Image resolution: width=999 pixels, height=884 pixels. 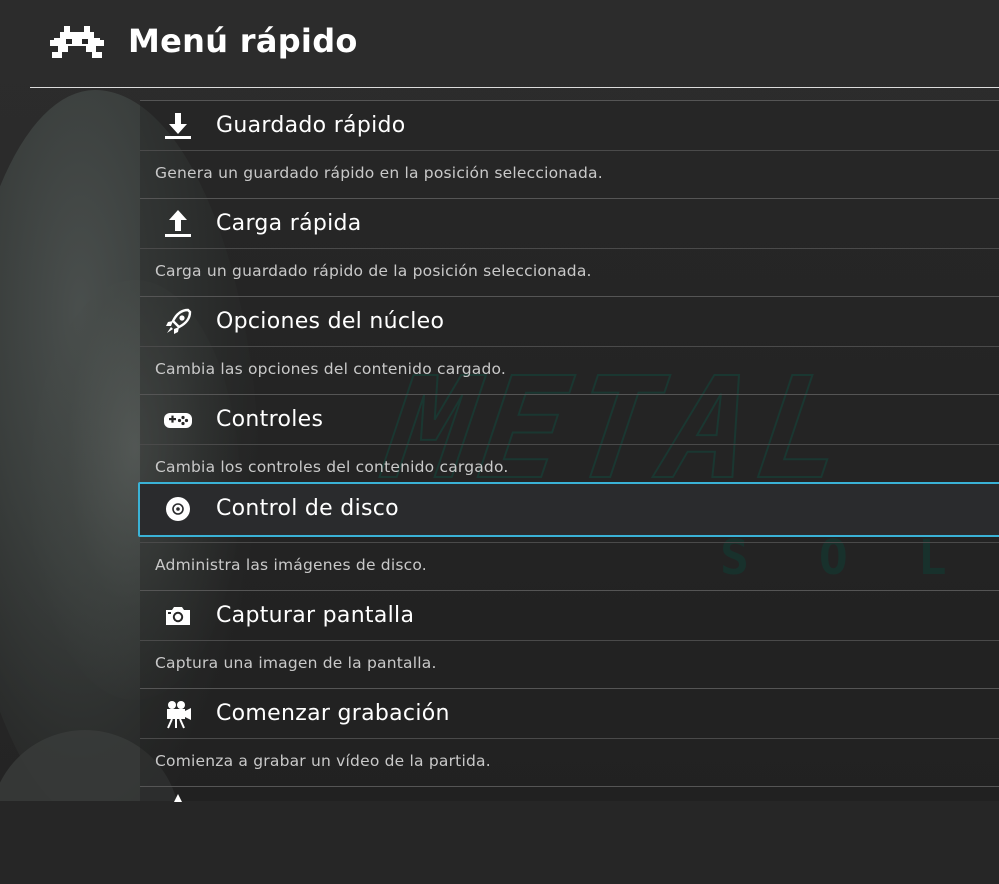 I want to click on movie-camera-icon, so click(x=179, y=715).